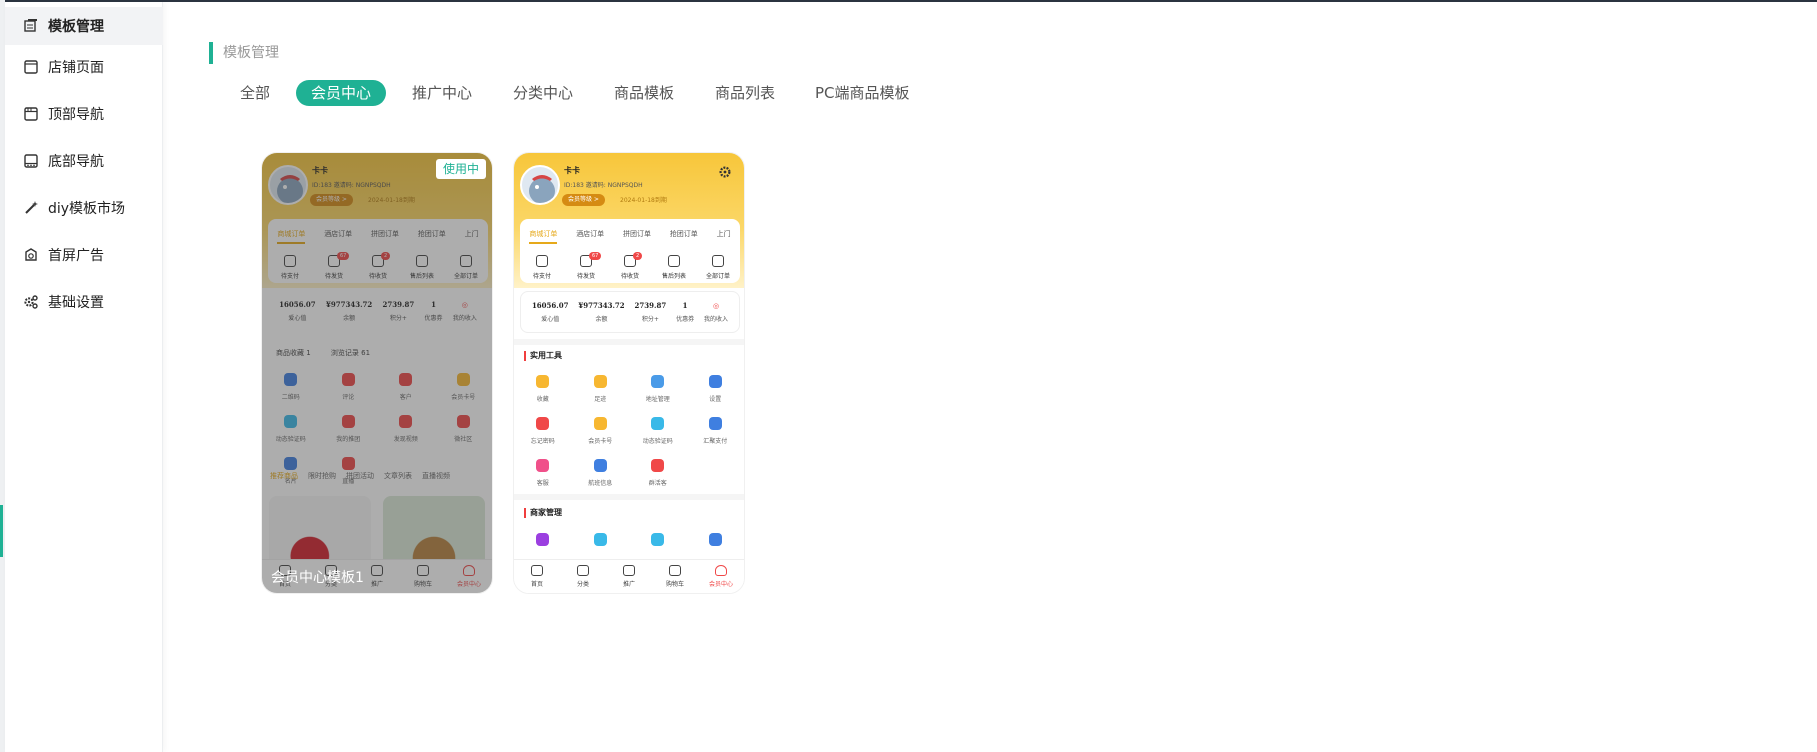  I want to click on avatar, so click(540, 185).